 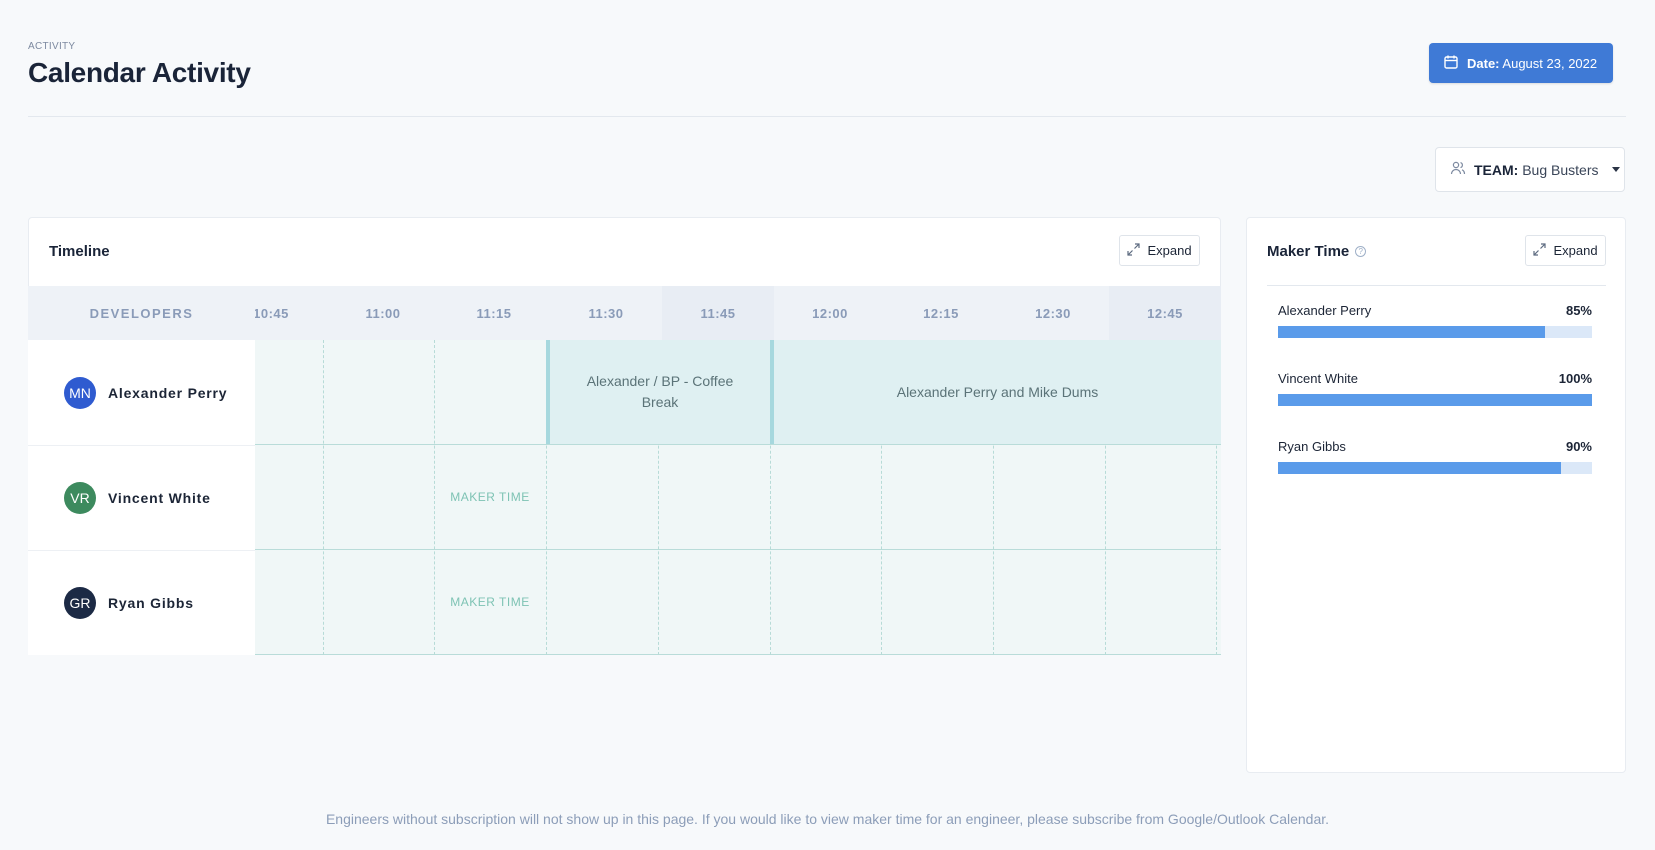 I want to click on time-tick: 11:45, so click(x=718, y=313).